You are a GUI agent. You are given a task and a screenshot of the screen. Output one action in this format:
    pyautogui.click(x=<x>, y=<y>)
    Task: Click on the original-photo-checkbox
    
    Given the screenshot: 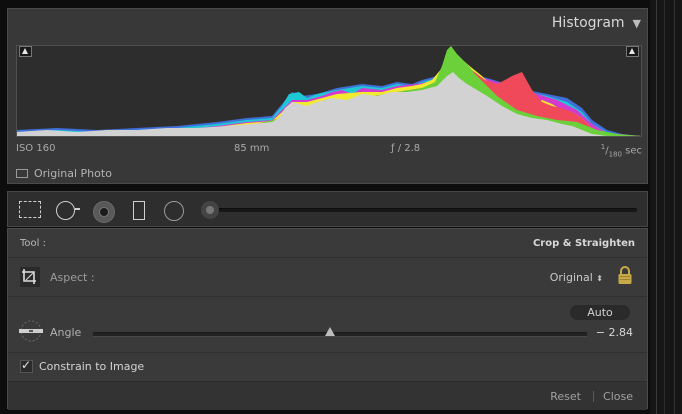 What is the action you would take?
    pyautogui.click(x=22, y=173)
    